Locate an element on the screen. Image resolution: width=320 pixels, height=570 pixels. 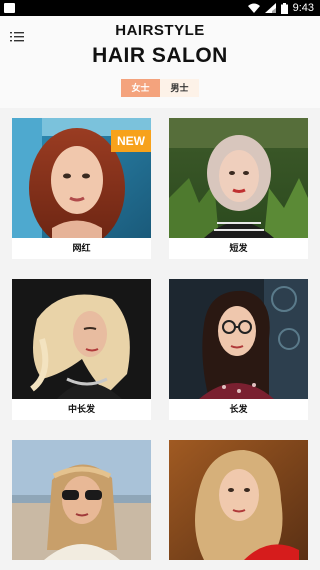
signal-icon is located at coordinates (270, 8).